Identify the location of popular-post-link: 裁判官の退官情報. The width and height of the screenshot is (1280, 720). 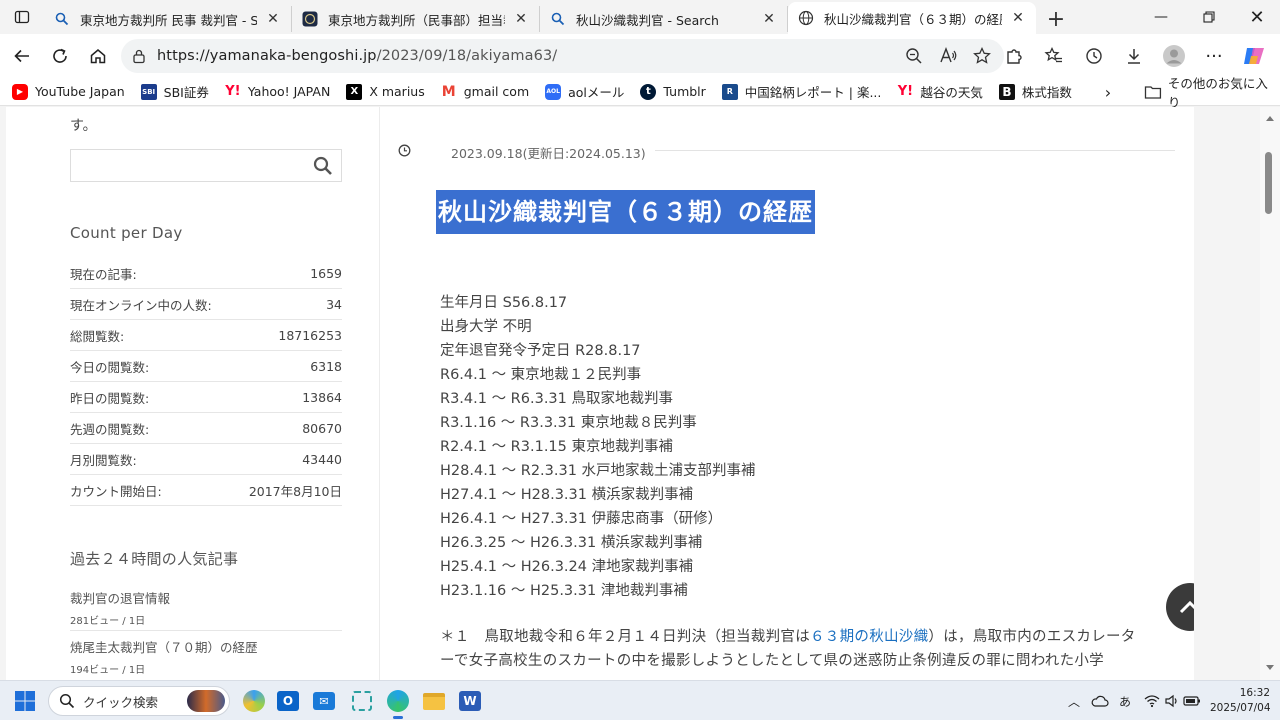
(206, 597).